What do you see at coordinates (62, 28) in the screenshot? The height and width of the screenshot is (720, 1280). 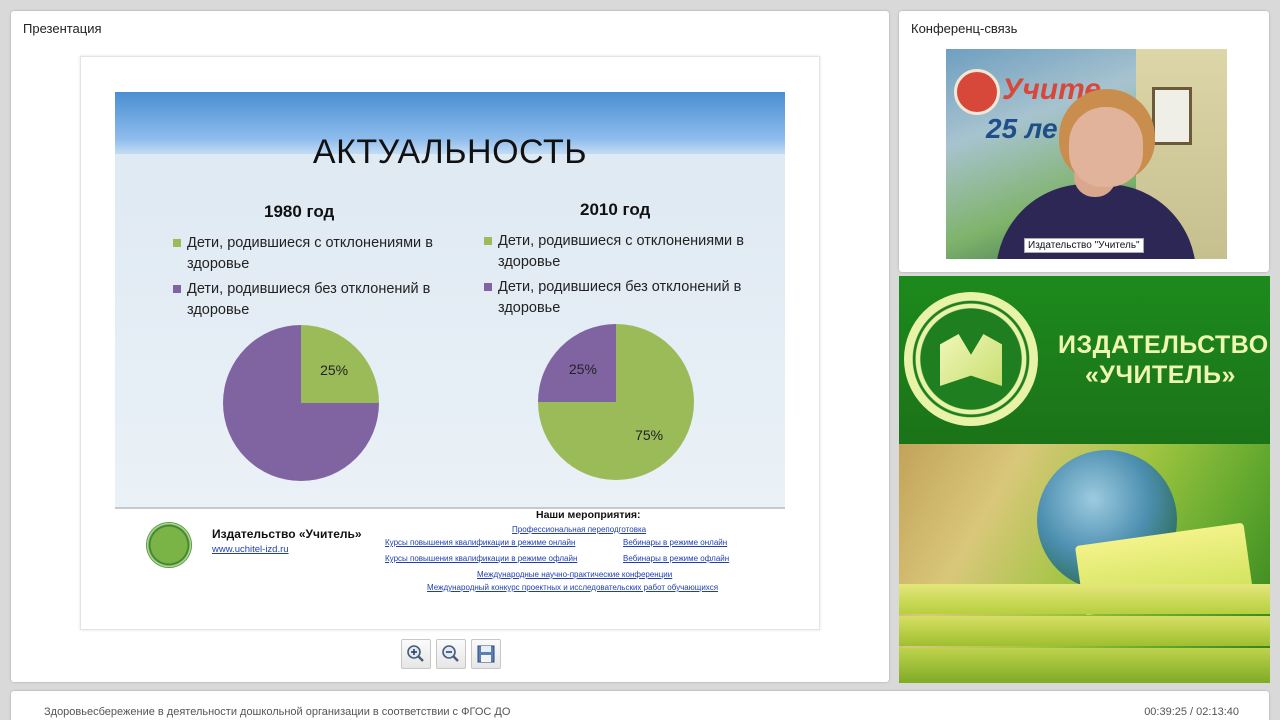 I see `presentation-panel-title: Презентация` at bounding box center [62, 28].